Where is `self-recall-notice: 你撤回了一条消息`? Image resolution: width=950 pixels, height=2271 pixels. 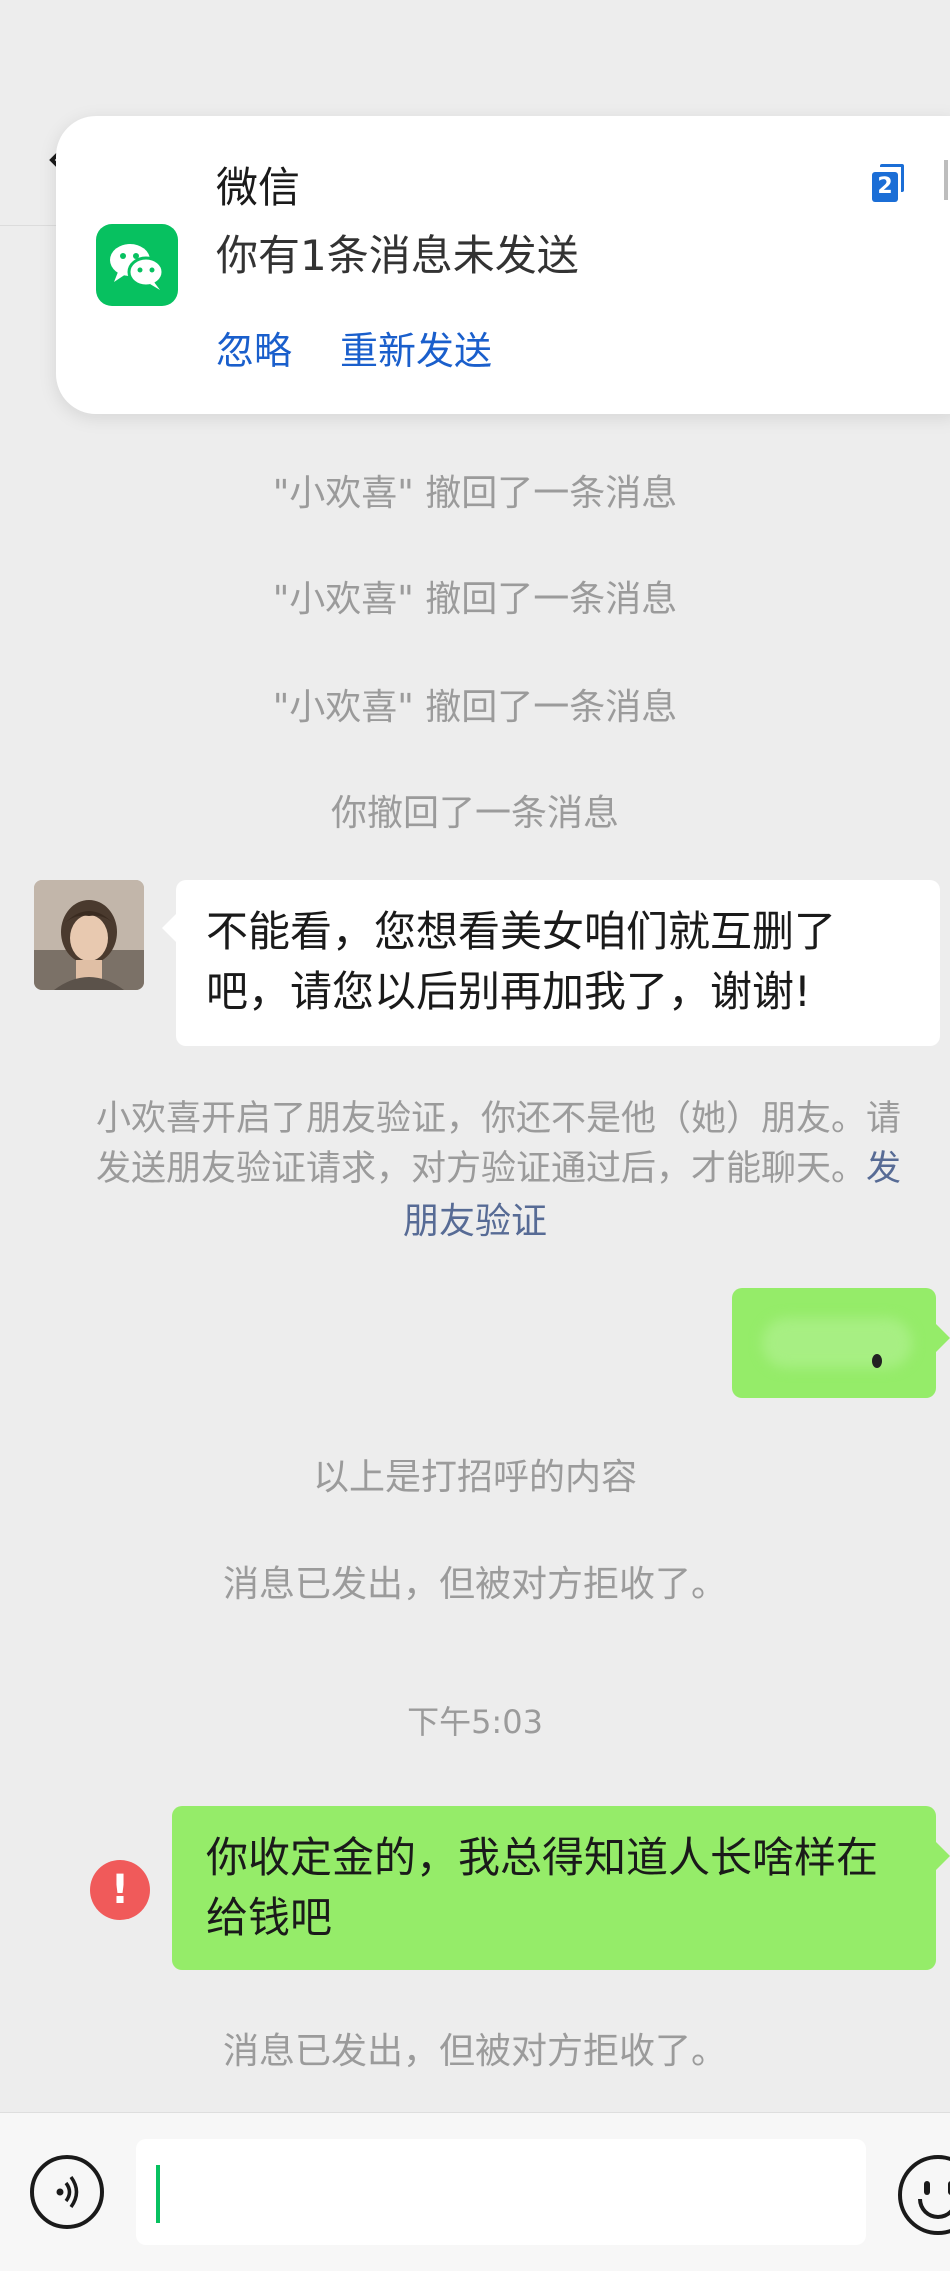 self-recall-notice: 你撤回了一条消息 is located at coordinates (474, 813).